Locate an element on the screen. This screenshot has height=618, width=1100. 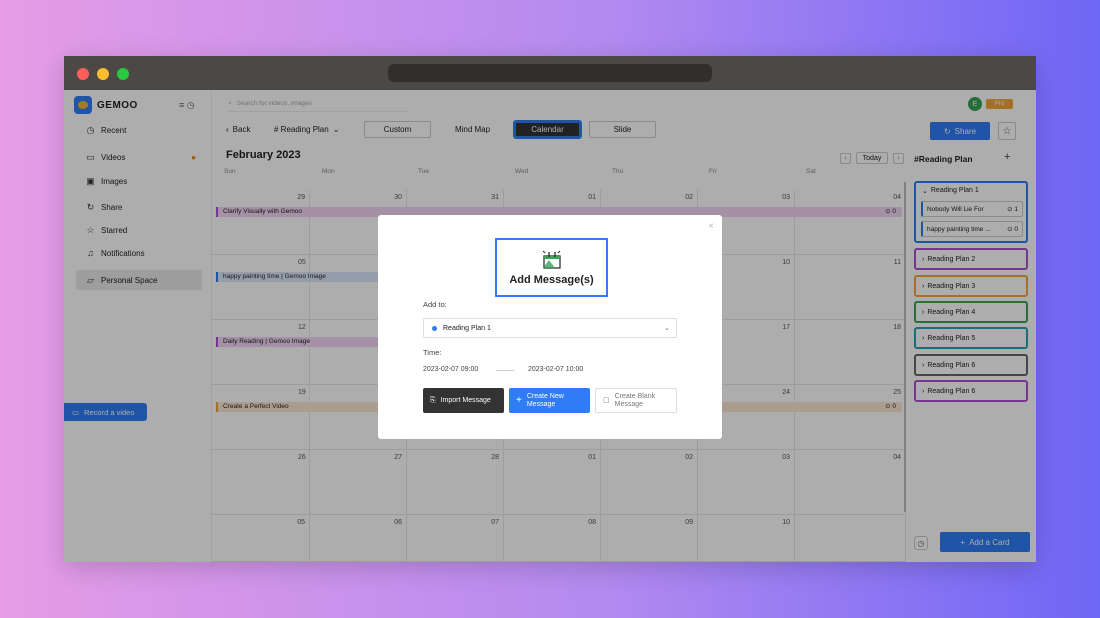
close-window-button is located at coordinates (83, 74).